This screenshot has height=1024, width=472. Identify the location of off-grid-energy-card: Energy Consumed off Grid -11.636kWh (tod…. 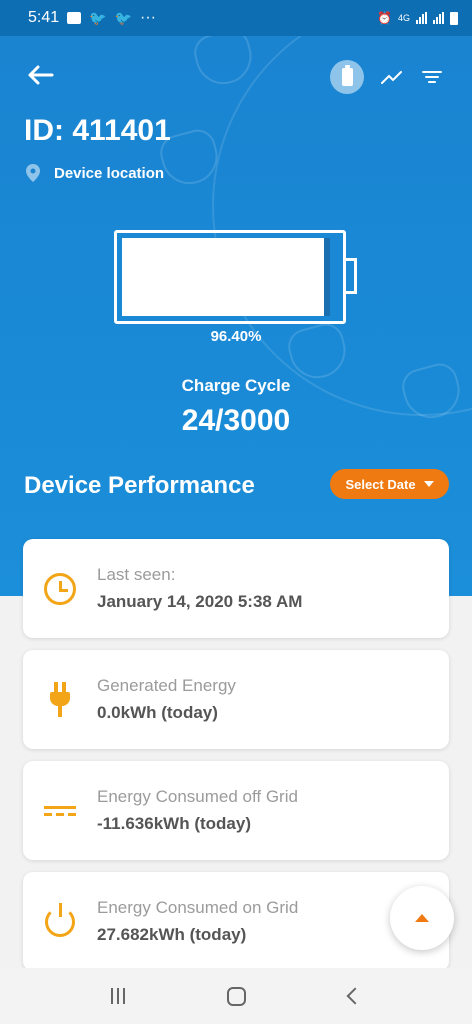
(236, 810).